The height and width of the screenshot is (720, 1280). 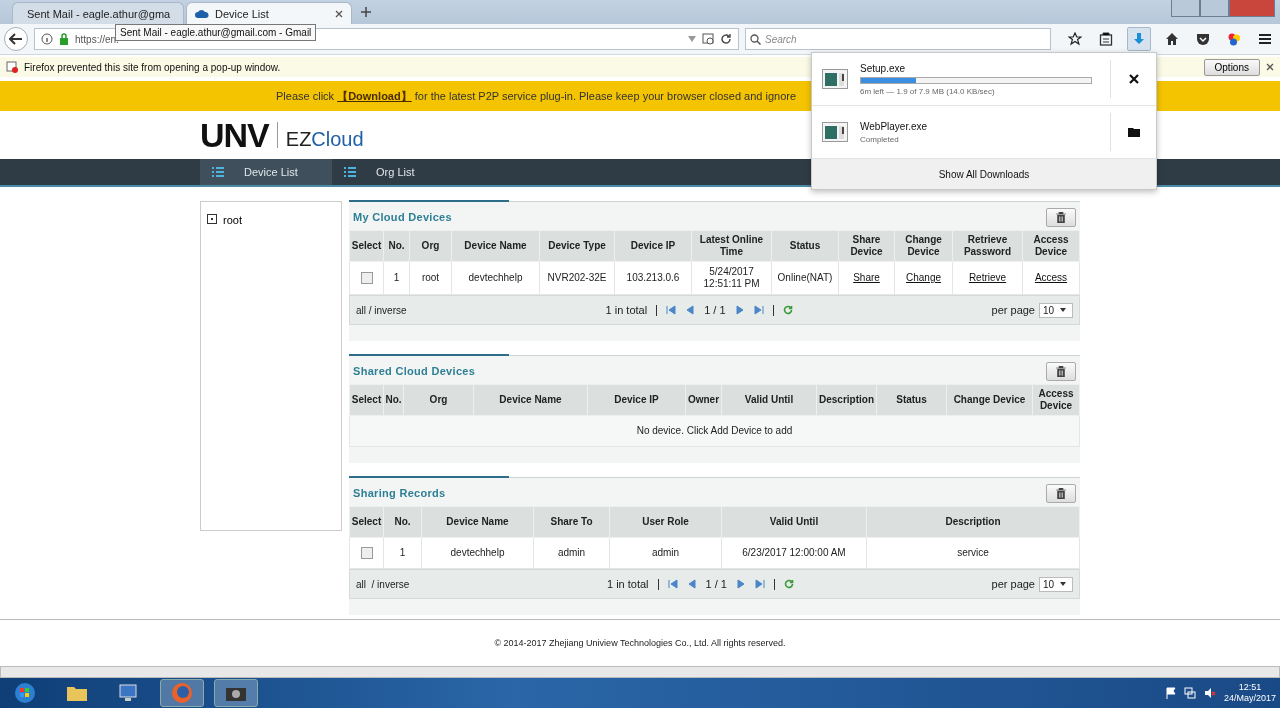 I want to click on empty-message: No device. Click Add Device to add, so click(x=714, y=431).